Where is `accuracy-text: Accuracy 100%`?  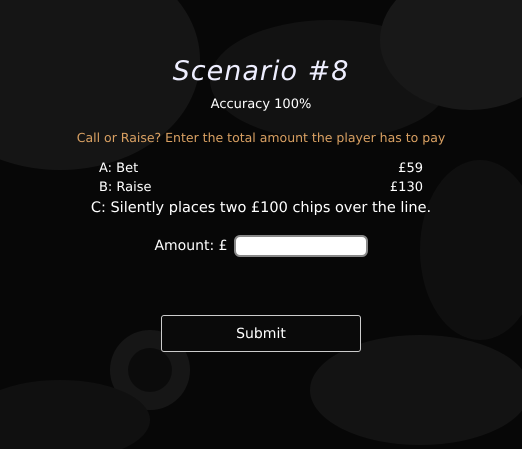
accuracy-text: Accuracy 100% is located at coordinates (261, 104).